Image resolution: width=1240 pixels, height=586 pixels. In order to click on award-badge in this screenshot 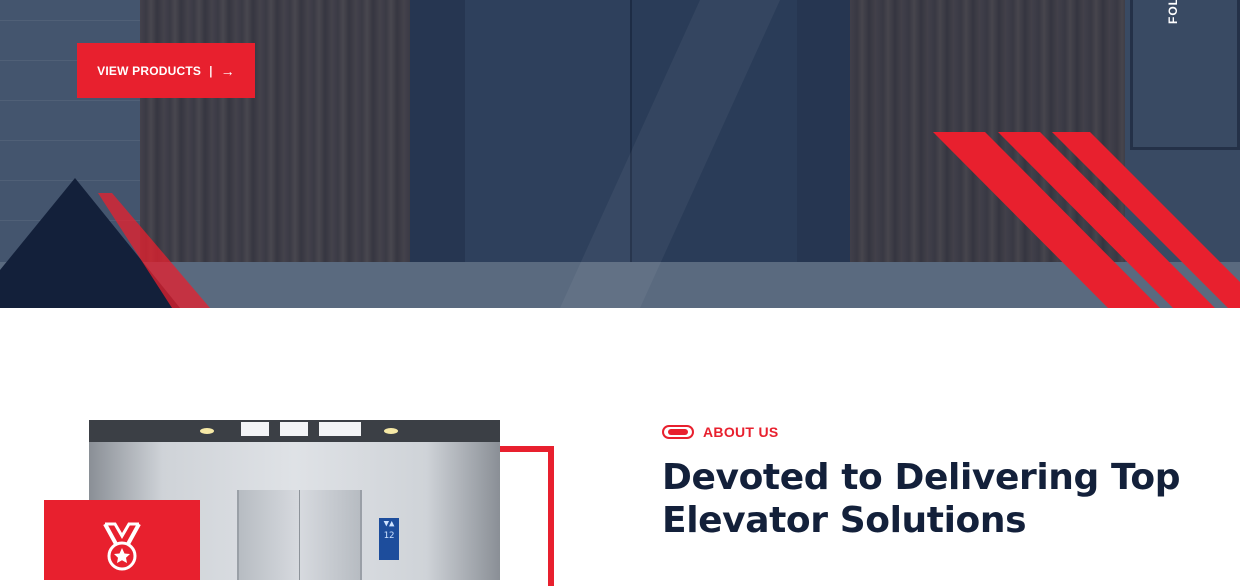, I will do `click(122, 540)`.